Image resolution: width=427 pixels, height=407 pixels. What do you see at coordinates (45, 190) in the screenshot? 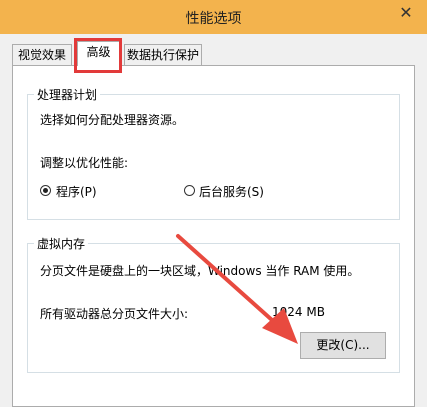
I see `programs-radio` at bounding box center [45, 190].